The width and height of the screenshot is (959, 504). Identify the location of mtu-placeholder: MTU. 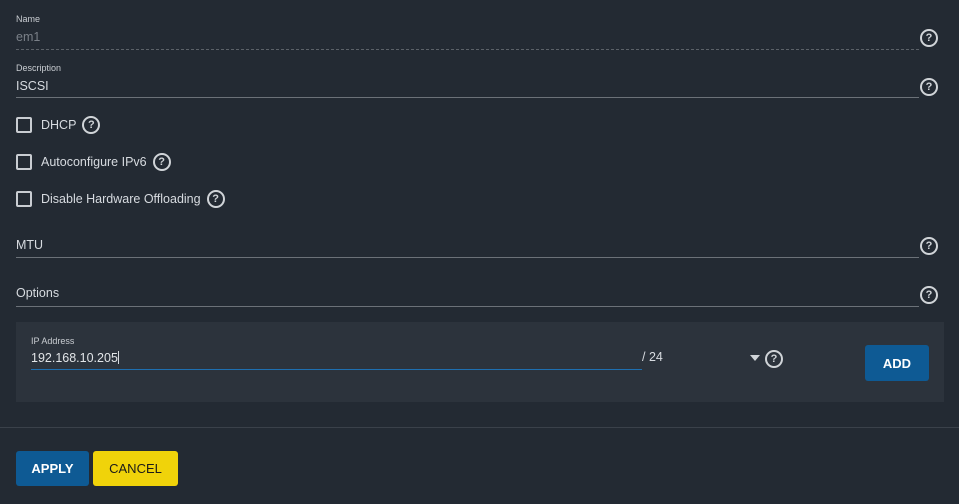
(29, 245).